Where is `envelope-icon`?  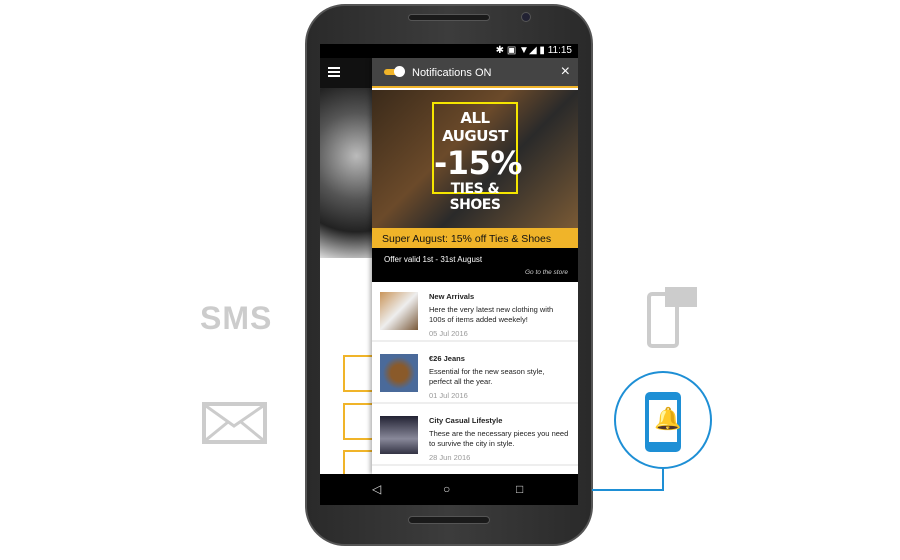 envelope-icon is located at coordinates (234, 423).